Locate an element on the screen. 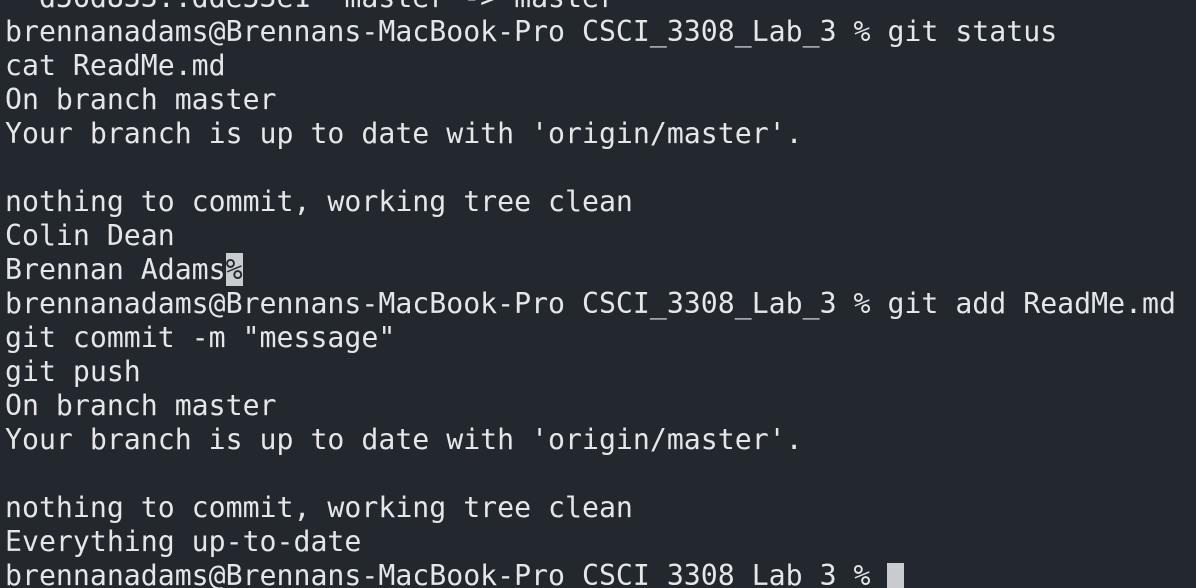 The height and width of the screenshot is (588, 1196). terminal-line: Brennan Adams% is located at coordinates (124, 269).